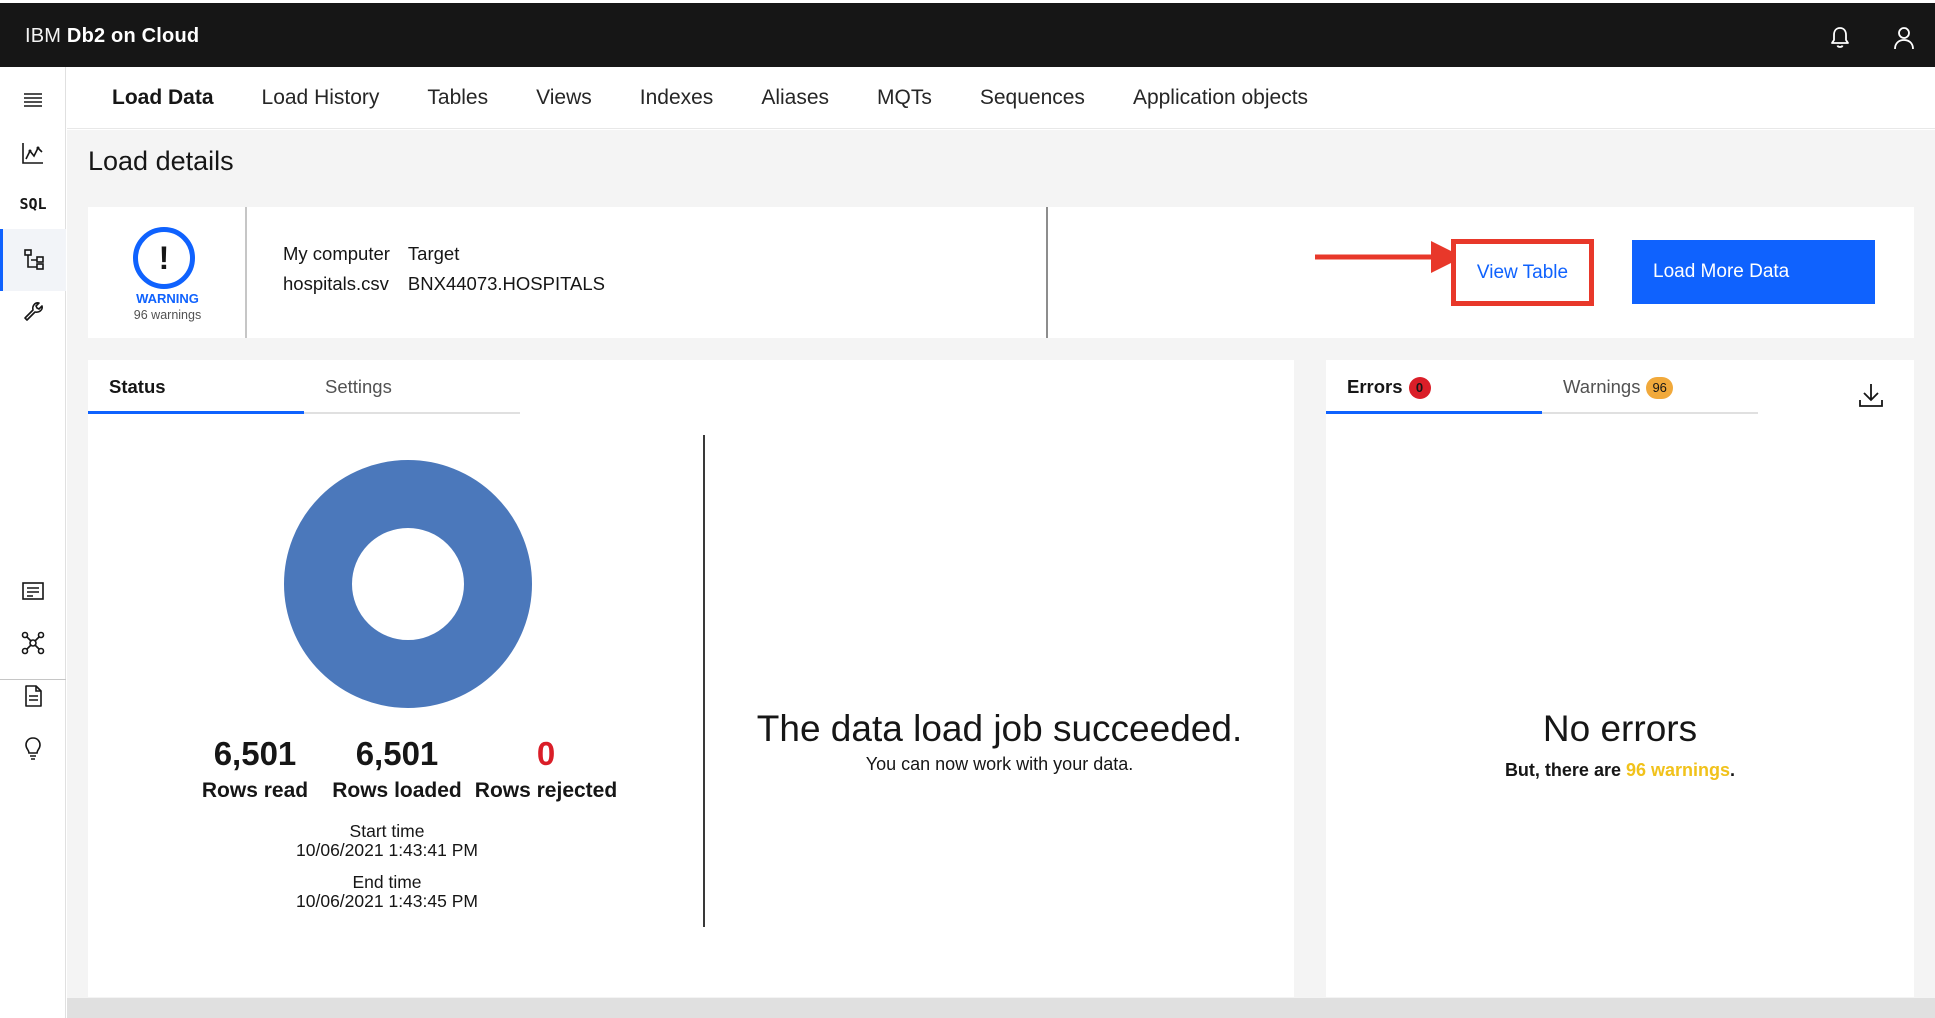 Image resolution: width=1935 pixels, height=1018 pixels. Describe the element at coordinates (433, 253) in the screenshot. I see `target-label: Target` at that location.